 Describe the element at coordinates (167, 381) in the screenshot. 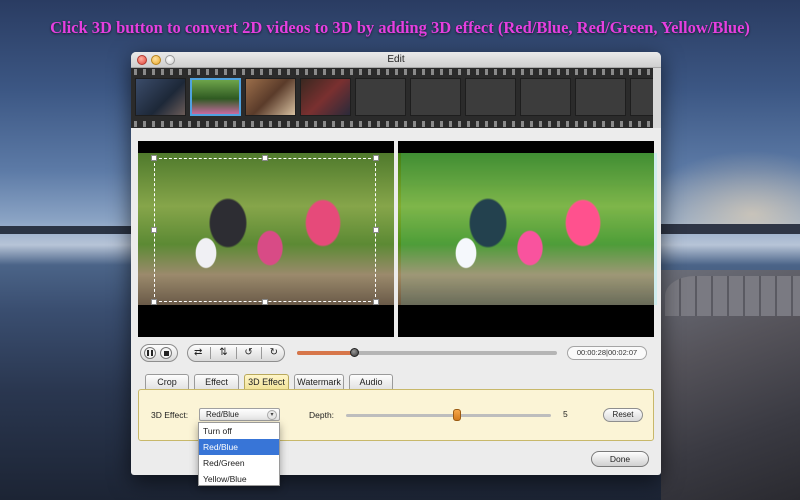

I see `tab-crop: Crop` at that location.